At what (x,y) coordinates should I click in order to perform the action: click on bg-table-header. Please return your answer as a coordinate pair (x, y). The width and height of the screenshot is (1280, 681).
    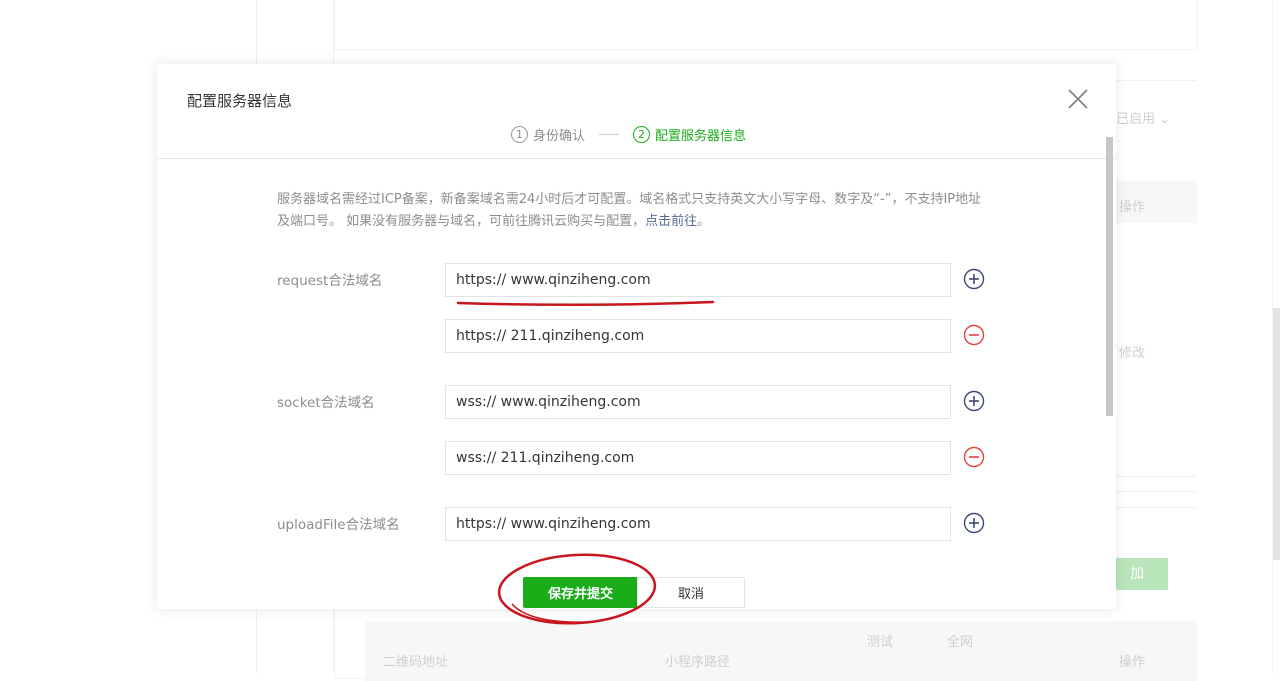
    Looking at the image, I should click on (781, 651).